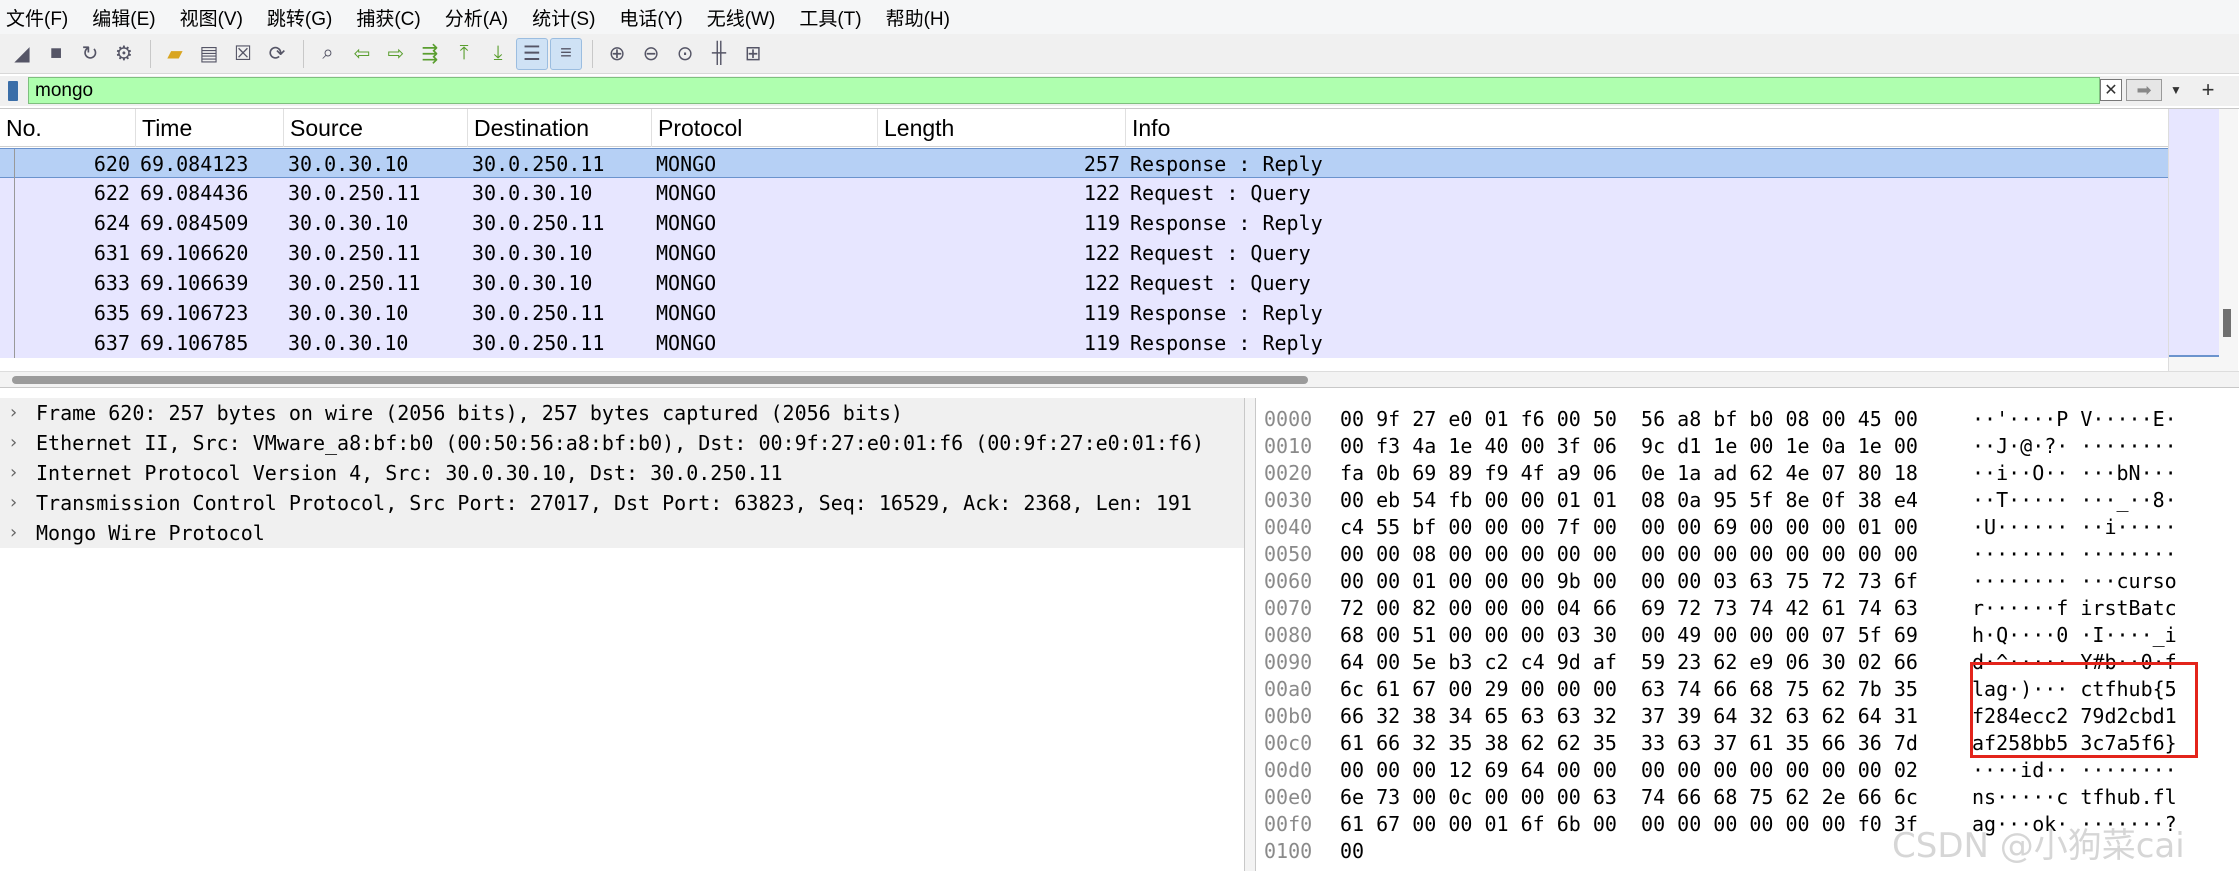 The height and width of the screenshot is (871, 2239). Describe the element at coordinates (1288, 581) in the screenshot. I see `hex-offset: 0060` at that location.